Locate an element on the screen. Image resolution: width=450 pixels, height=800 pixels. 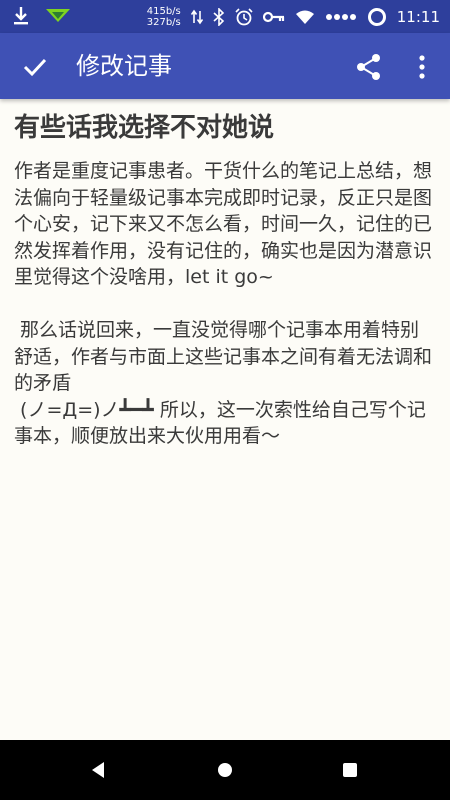
app-bar: 修改记事 is located at coordinates (225, 66).